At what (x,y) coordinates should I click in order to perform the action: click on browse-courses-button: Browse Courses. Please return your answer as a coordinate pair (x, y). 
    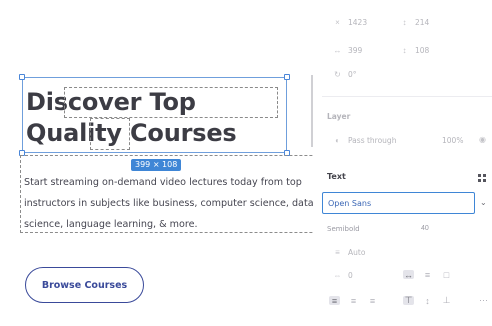
    Looking at the image, I should click on (84, 285).